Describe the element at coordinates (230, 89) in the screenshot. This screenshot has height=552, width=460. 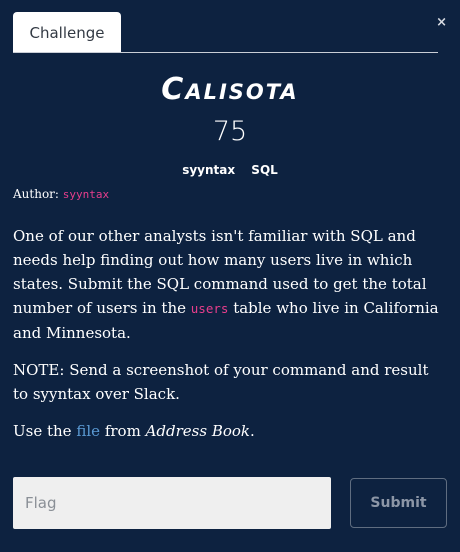
I see `challenge-name: Calisota` at that location.